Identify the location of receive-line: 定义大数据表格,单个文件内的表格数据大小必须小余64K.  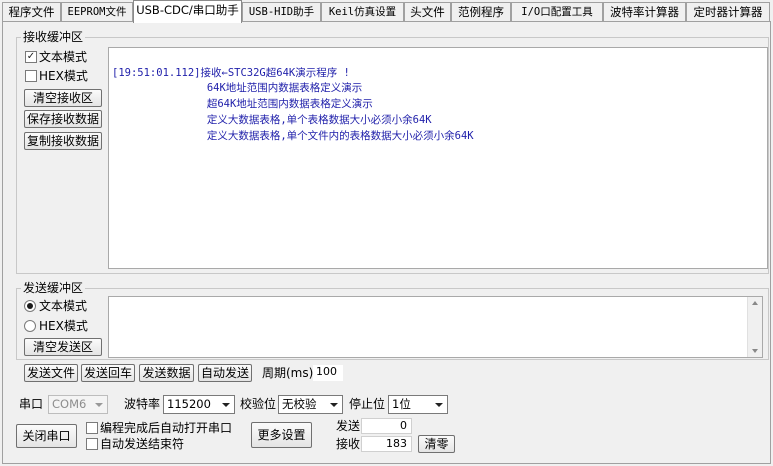
(293, 136).